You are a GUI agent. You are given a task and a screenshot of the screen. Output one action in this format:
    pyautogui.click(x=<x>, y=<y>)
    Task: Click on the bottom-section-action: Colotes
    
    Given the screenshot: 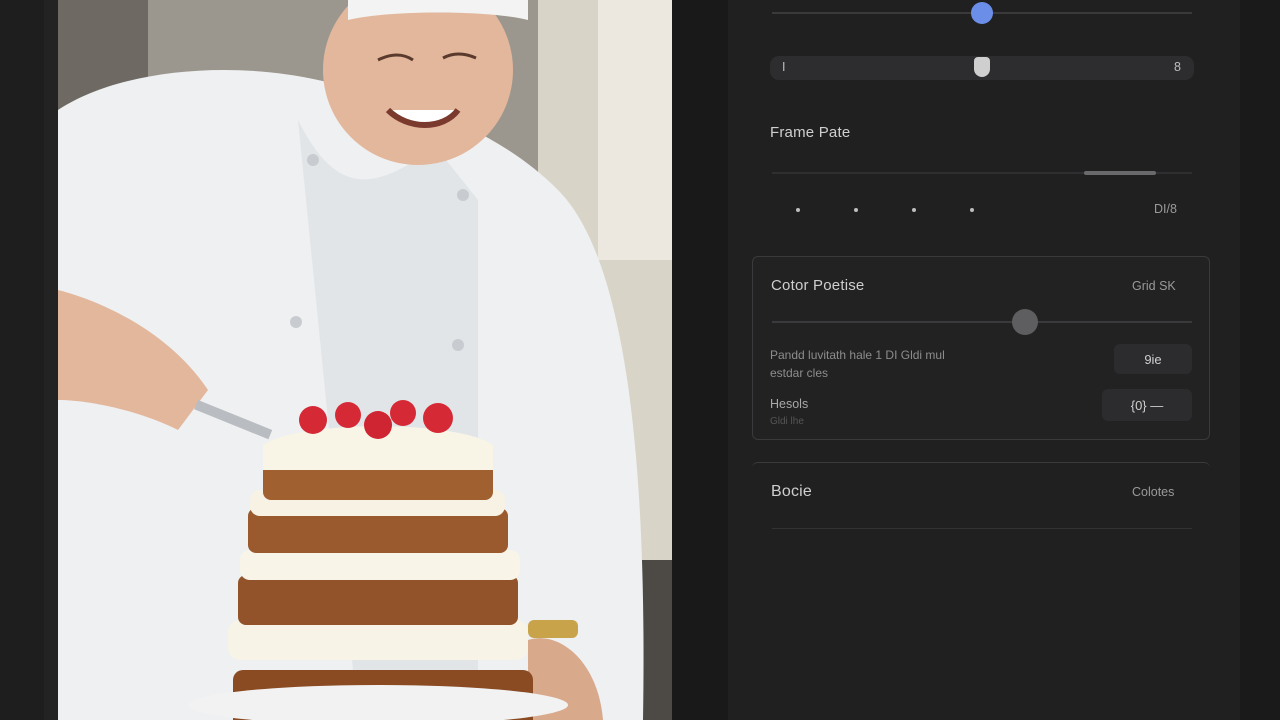 What is the action you would take?
    pyautogui.click(x=1153, y=492)
    